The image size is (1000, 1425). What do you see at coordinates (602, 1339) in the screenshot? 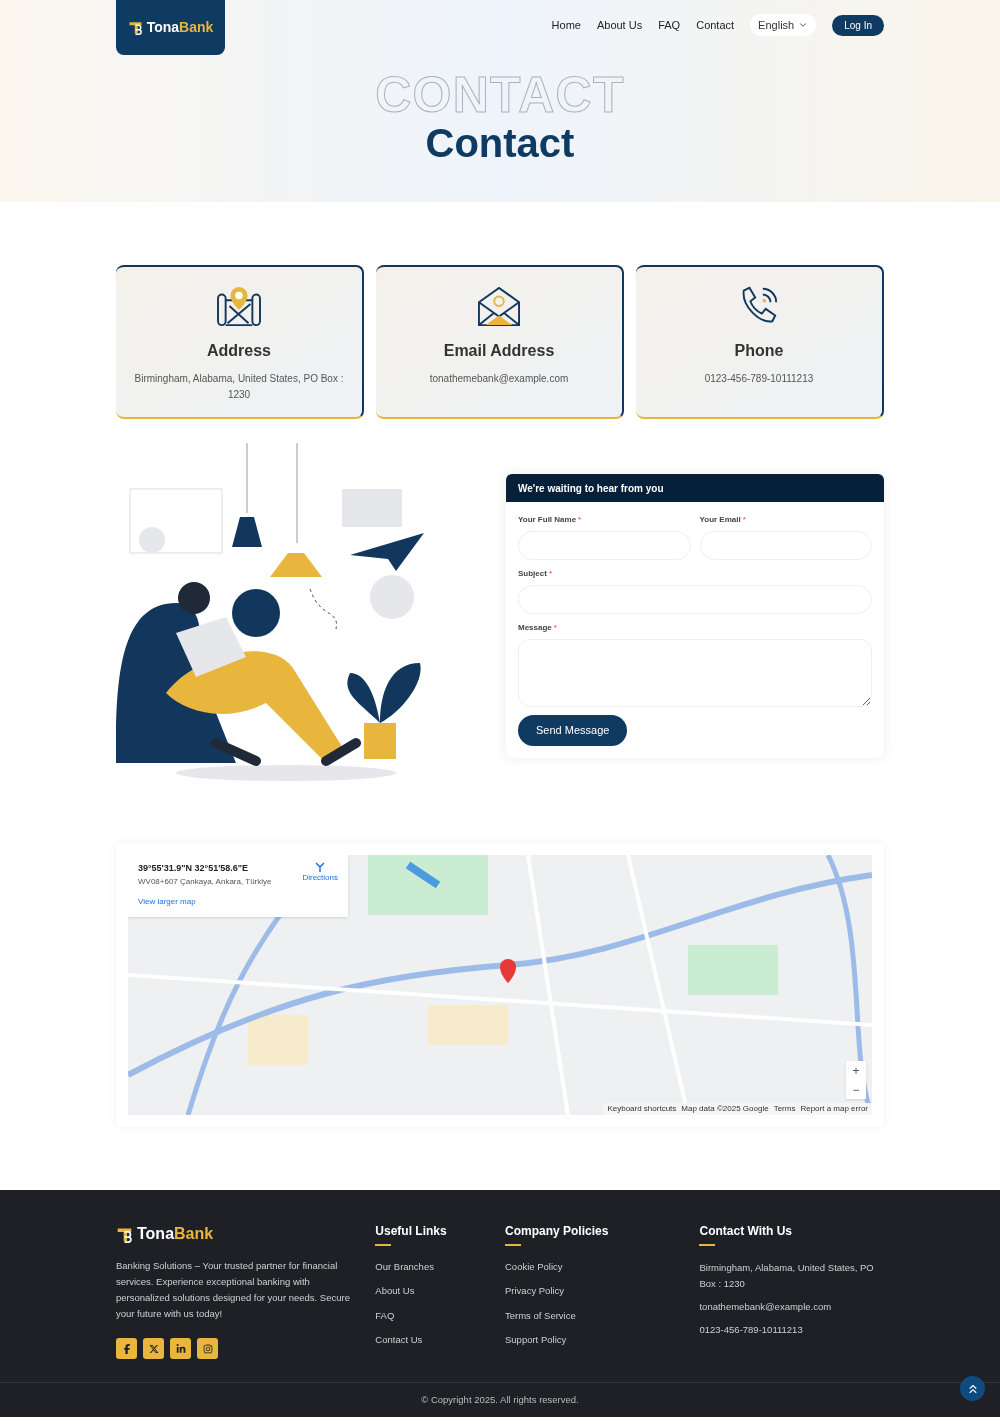
I see `footer-link: Support Policy` at bounding box center [602, 1339].